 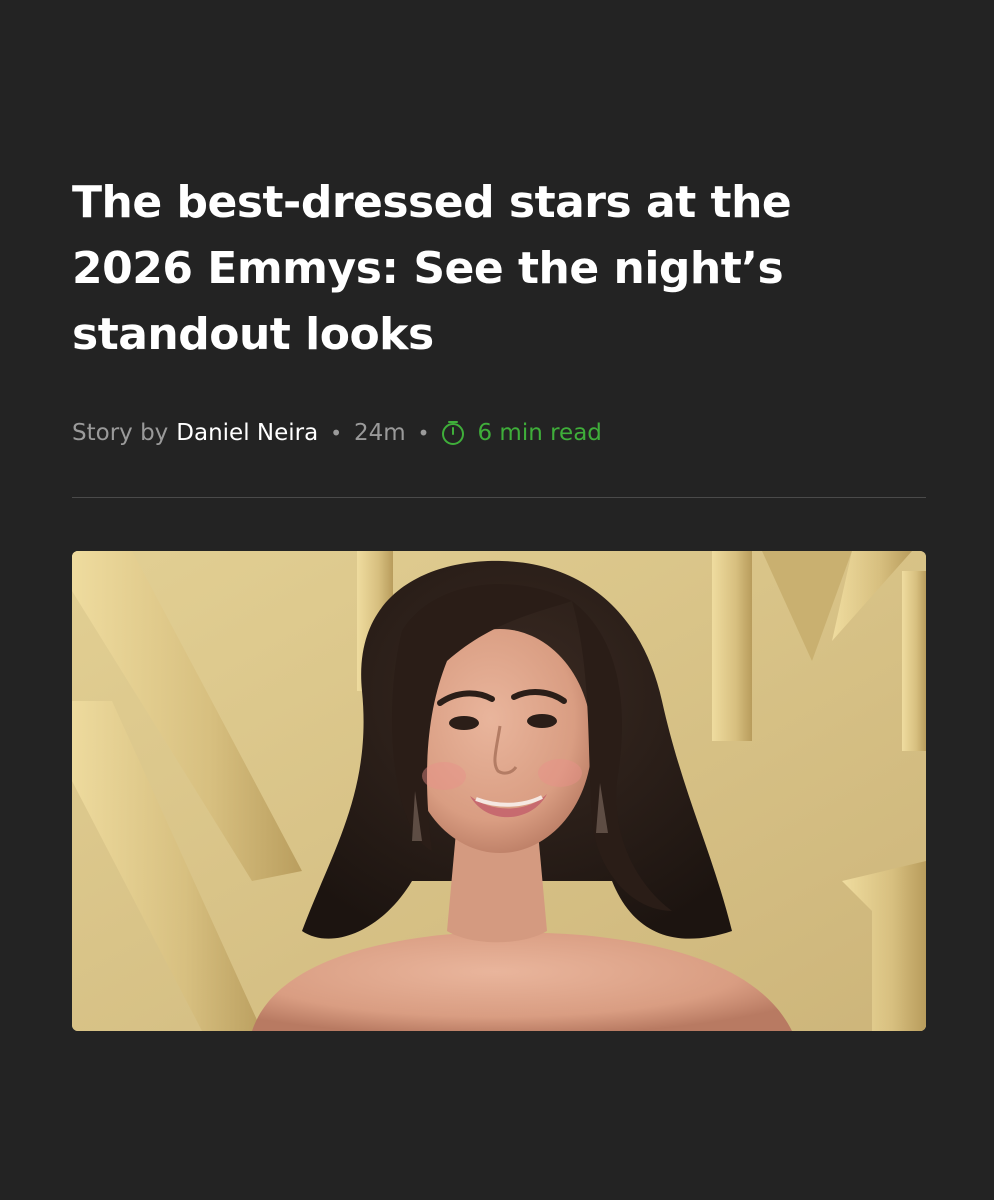 I want to click on article-meta: Story by Daniel Neira • 24m • 6 min read, so click(x=337, y=433).